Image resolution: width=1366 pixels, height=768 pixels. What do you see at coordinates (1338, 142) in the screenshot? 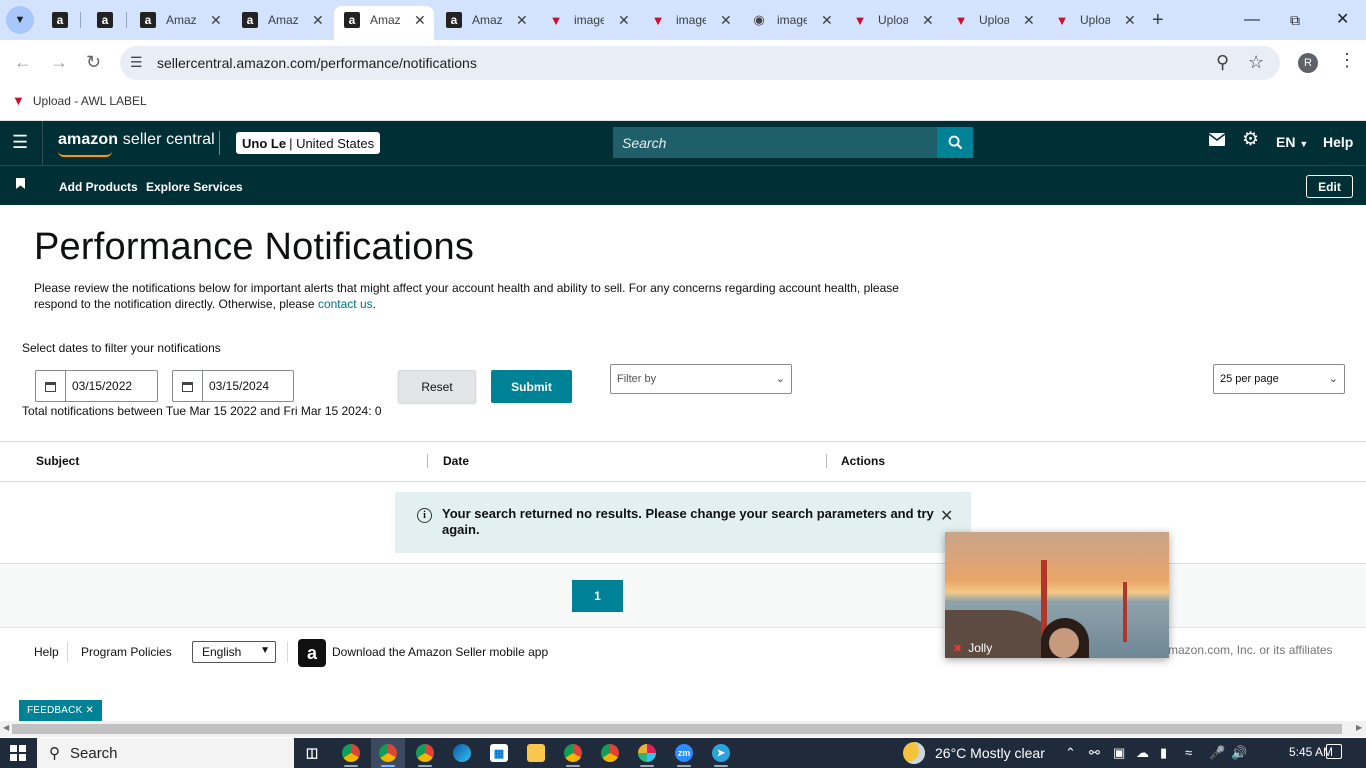
I see `help-link: Help` at bounding box center [1338, 142].